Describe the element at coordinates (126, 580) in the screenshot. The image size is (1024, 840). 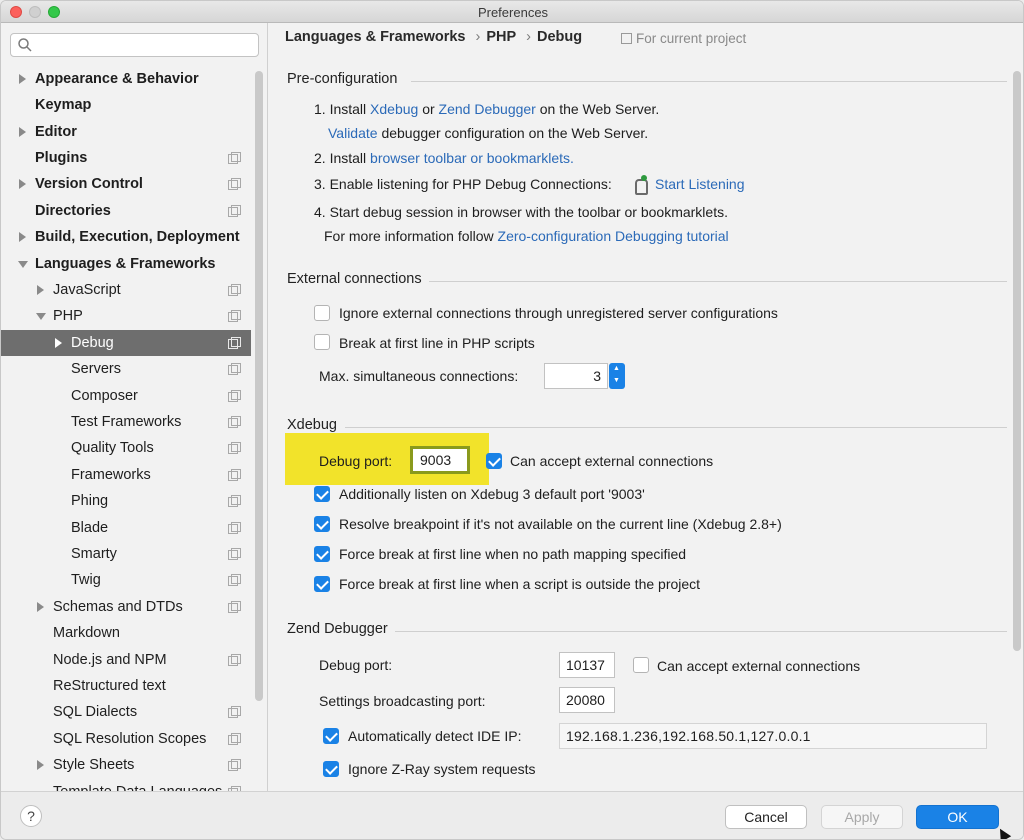
I see `sidebar-item-twig: Twig` at that location.